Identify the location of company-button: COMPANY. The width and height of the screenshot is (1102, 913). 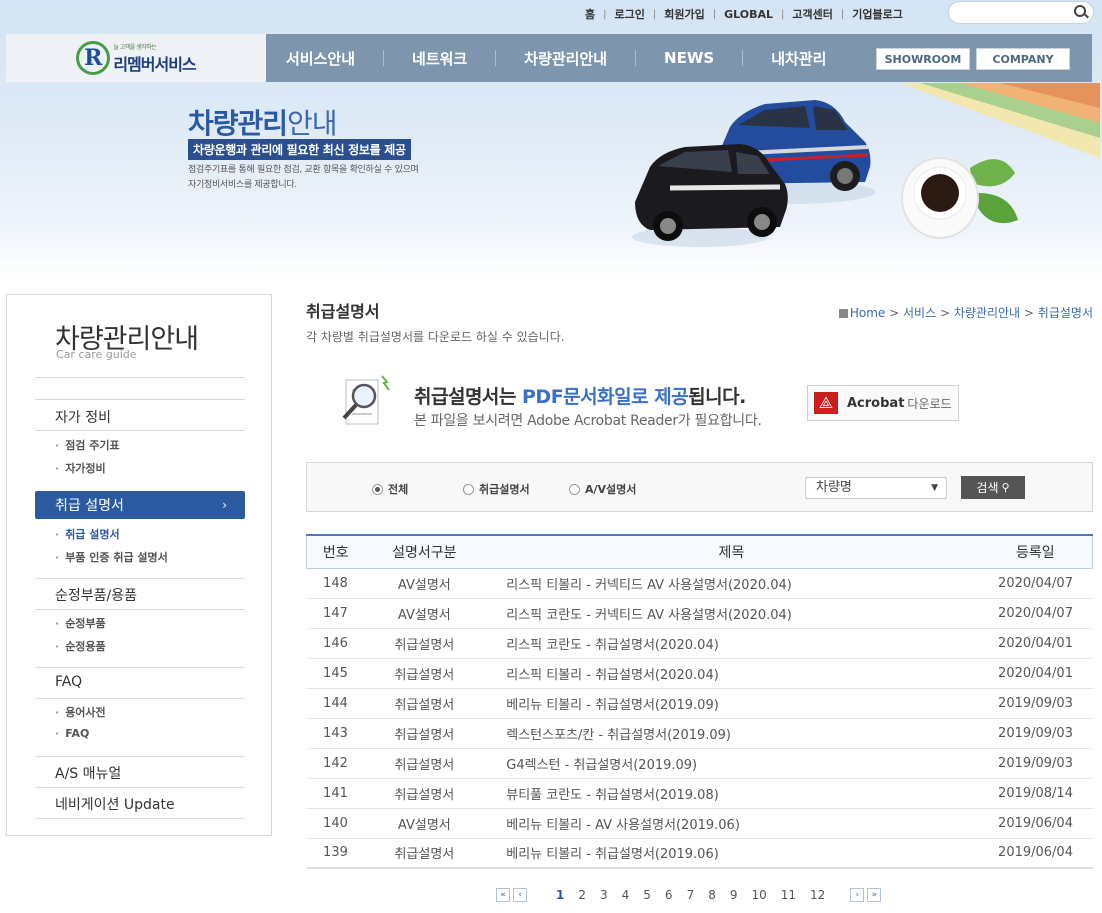
(1023, 59).